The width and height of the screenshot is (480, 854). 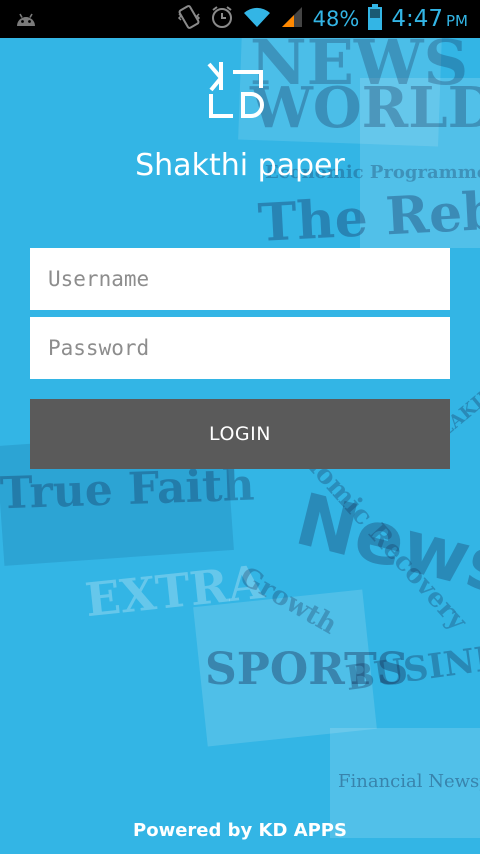 What do you see at coordinates (336, 19) in the screenshot?
I see `battery-percent: 48%` at bounding box center [336, 19].